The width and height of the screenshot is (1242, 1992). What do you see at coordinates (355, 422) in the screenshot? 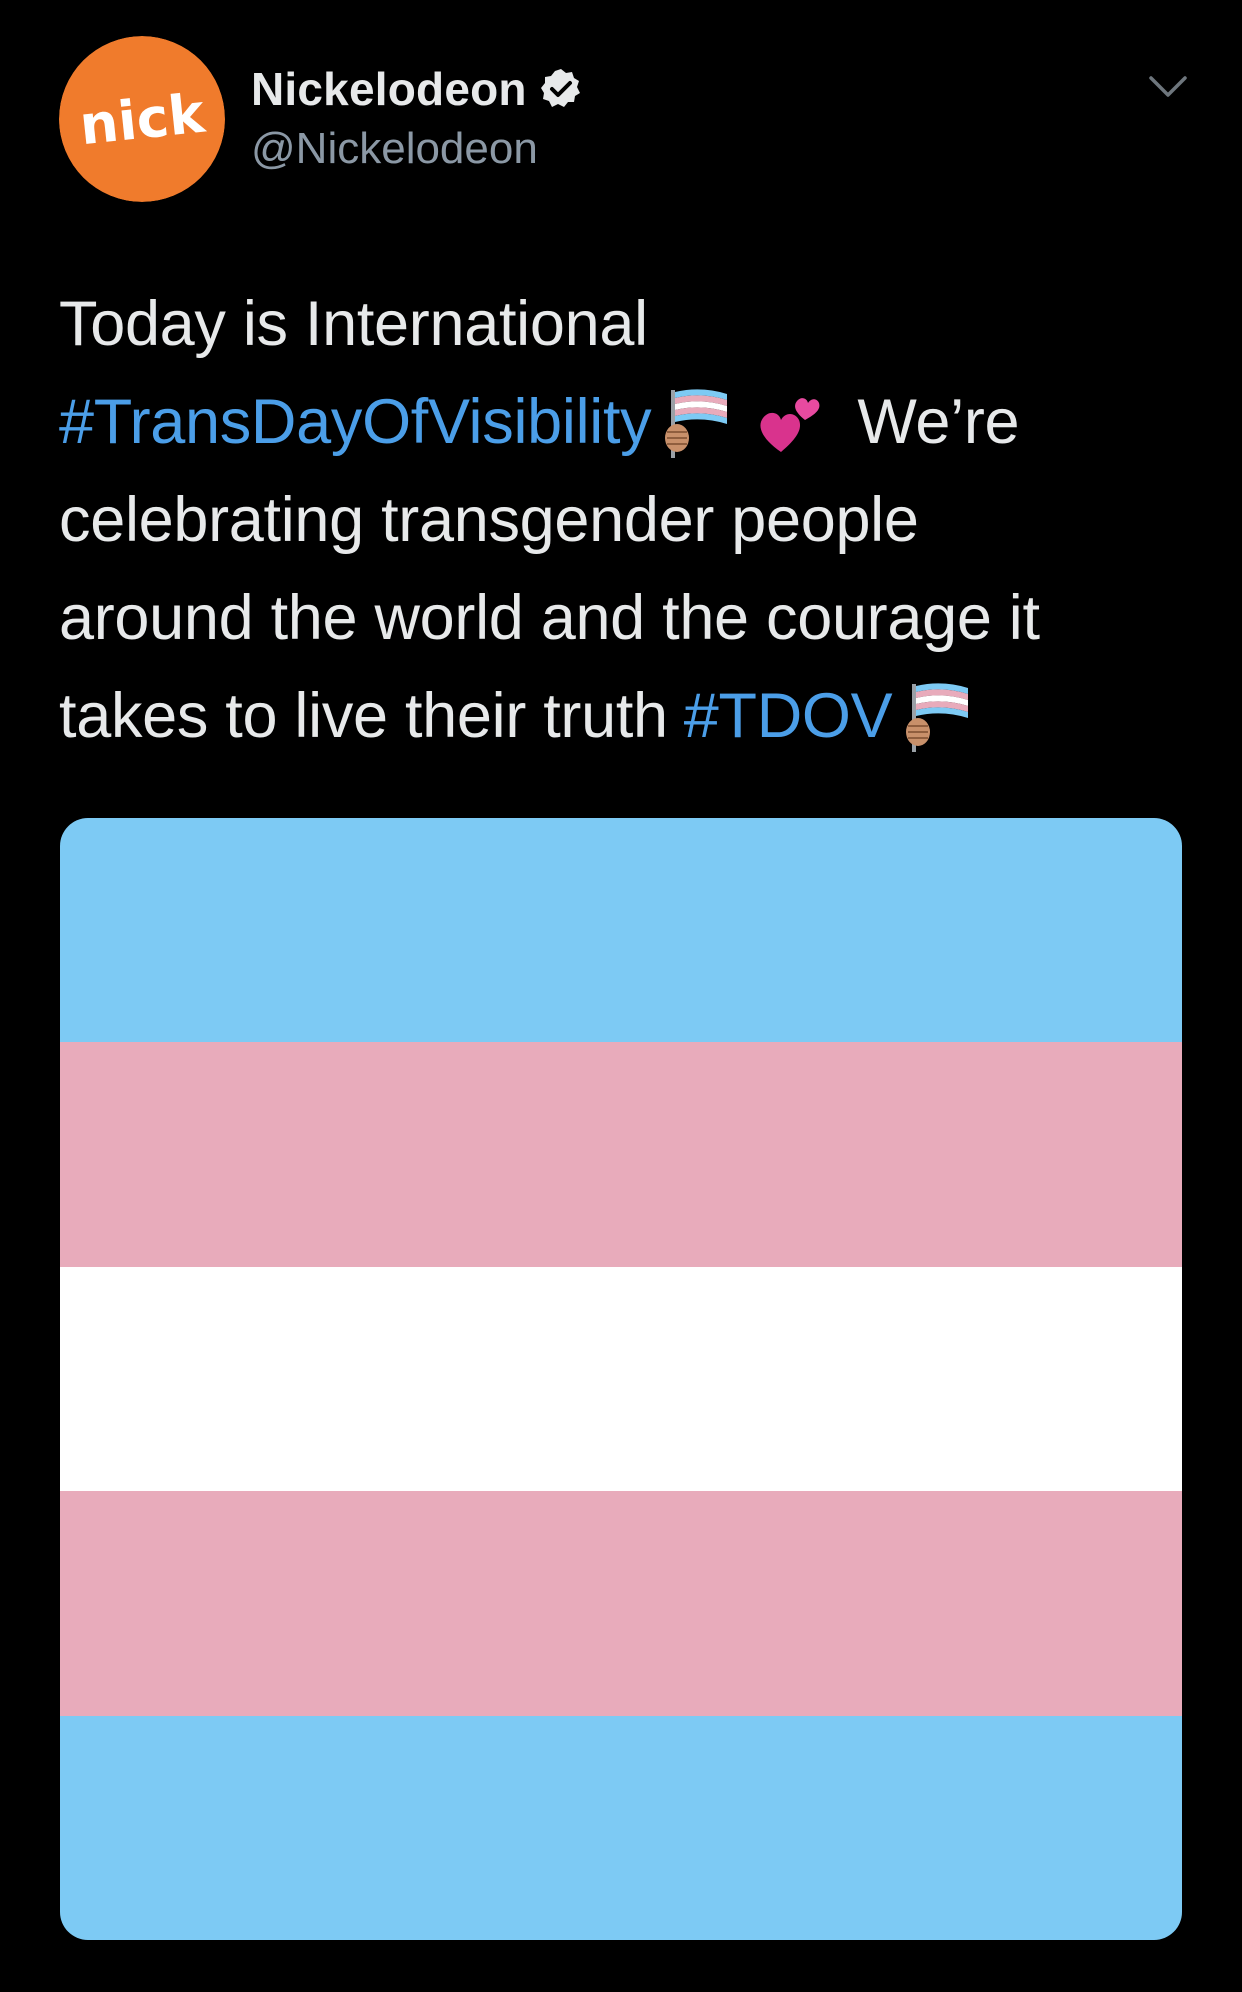
I see `hashtag-link: #TransDayOfVisibility` at bounding box center [355, 422].